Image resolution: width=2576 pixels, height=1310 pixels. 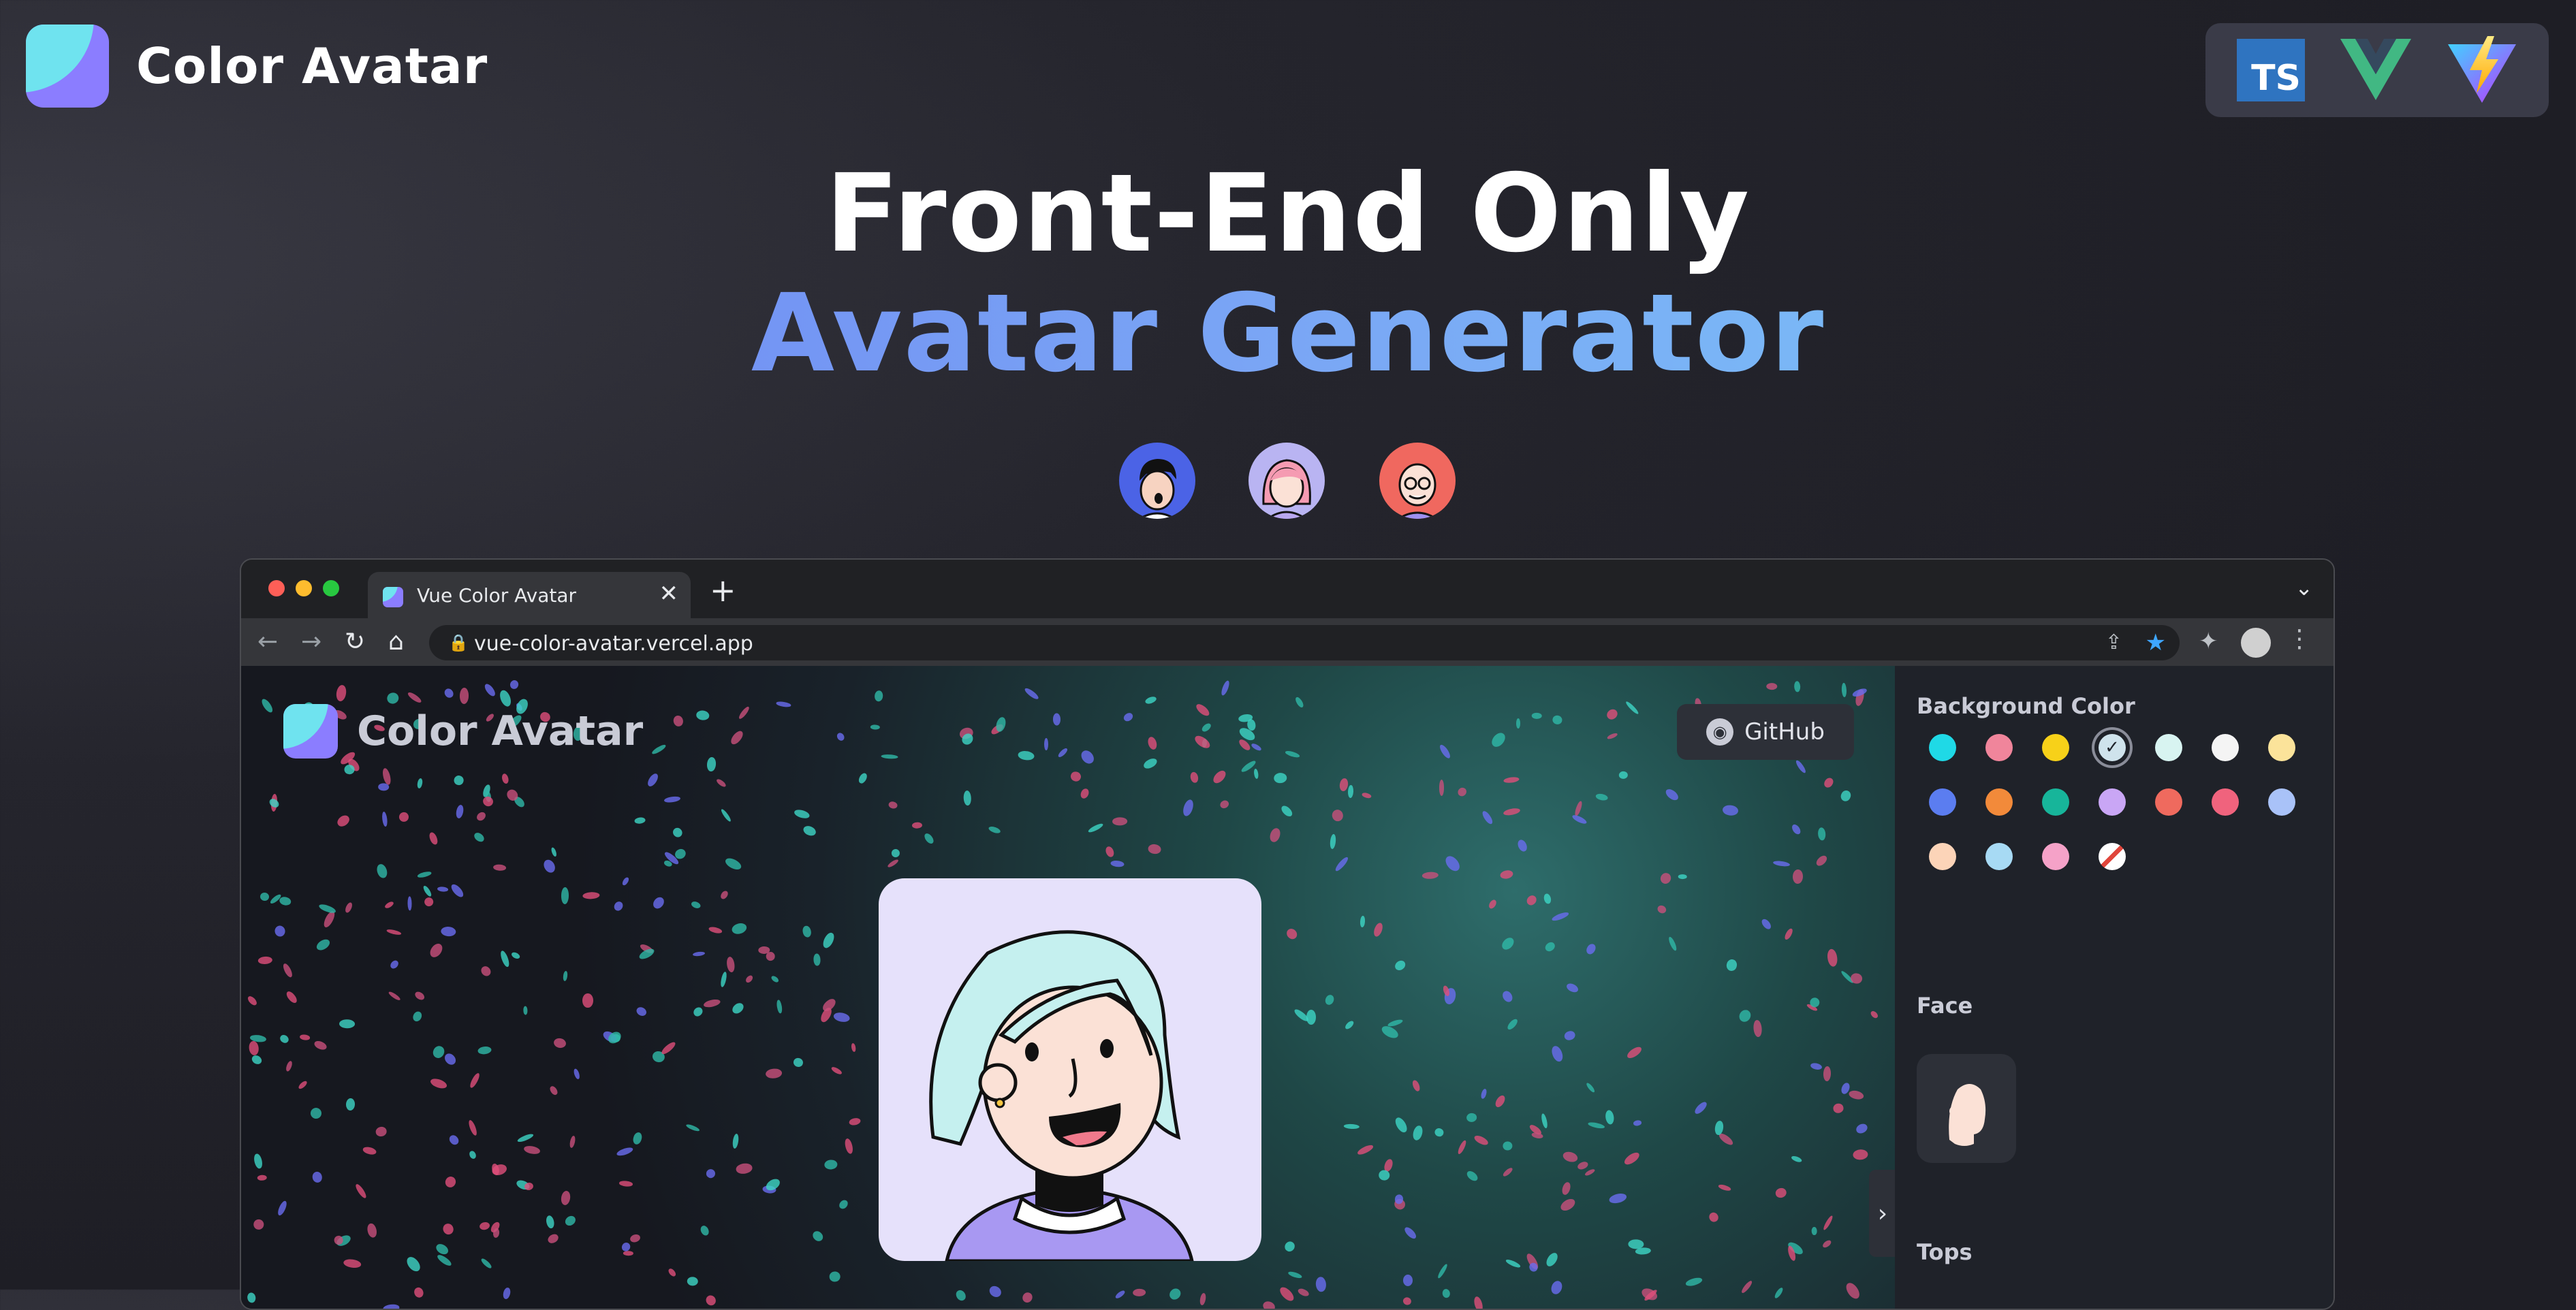 I want to click on back-icon: ←, so click(x=267, y=642).